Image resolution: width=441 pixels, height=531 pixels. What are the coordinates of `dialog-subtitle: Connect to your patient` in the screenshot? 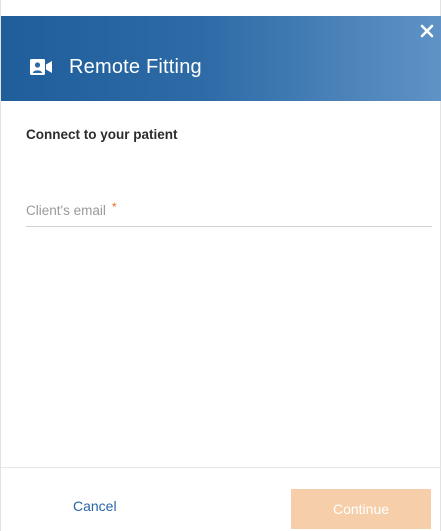 It's located at (102, 134).